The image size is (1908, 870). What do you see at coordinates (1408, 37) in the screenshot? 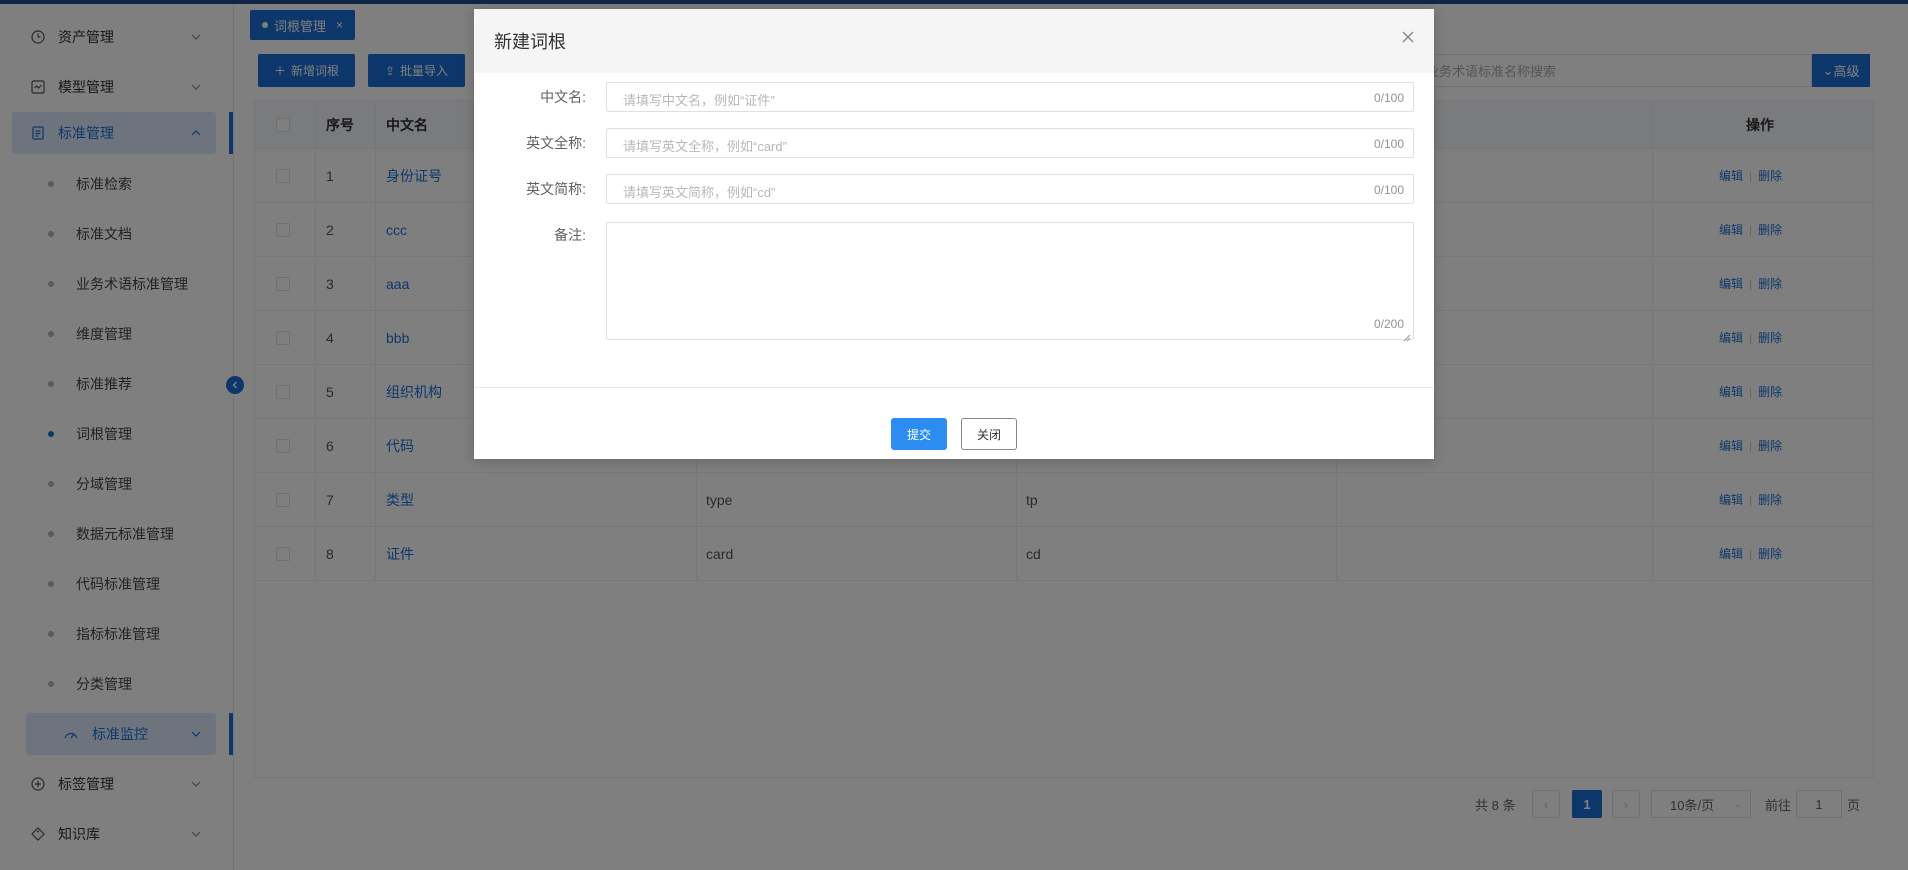
I see `close-icon` at bounding box center [1408, 37].